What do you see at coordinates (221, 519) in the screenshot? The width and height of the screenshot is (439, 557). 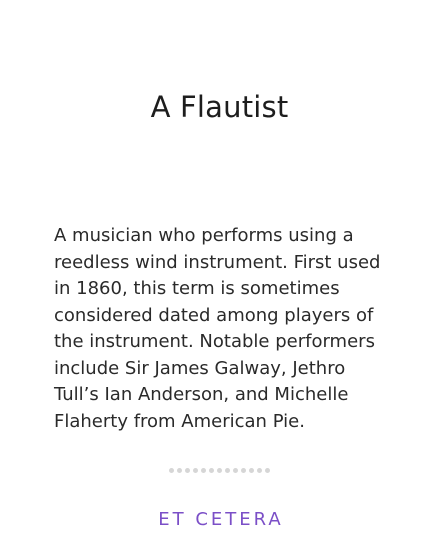 I see `brand-wordmark: ET CETERA` at bounding box center [221, 519].